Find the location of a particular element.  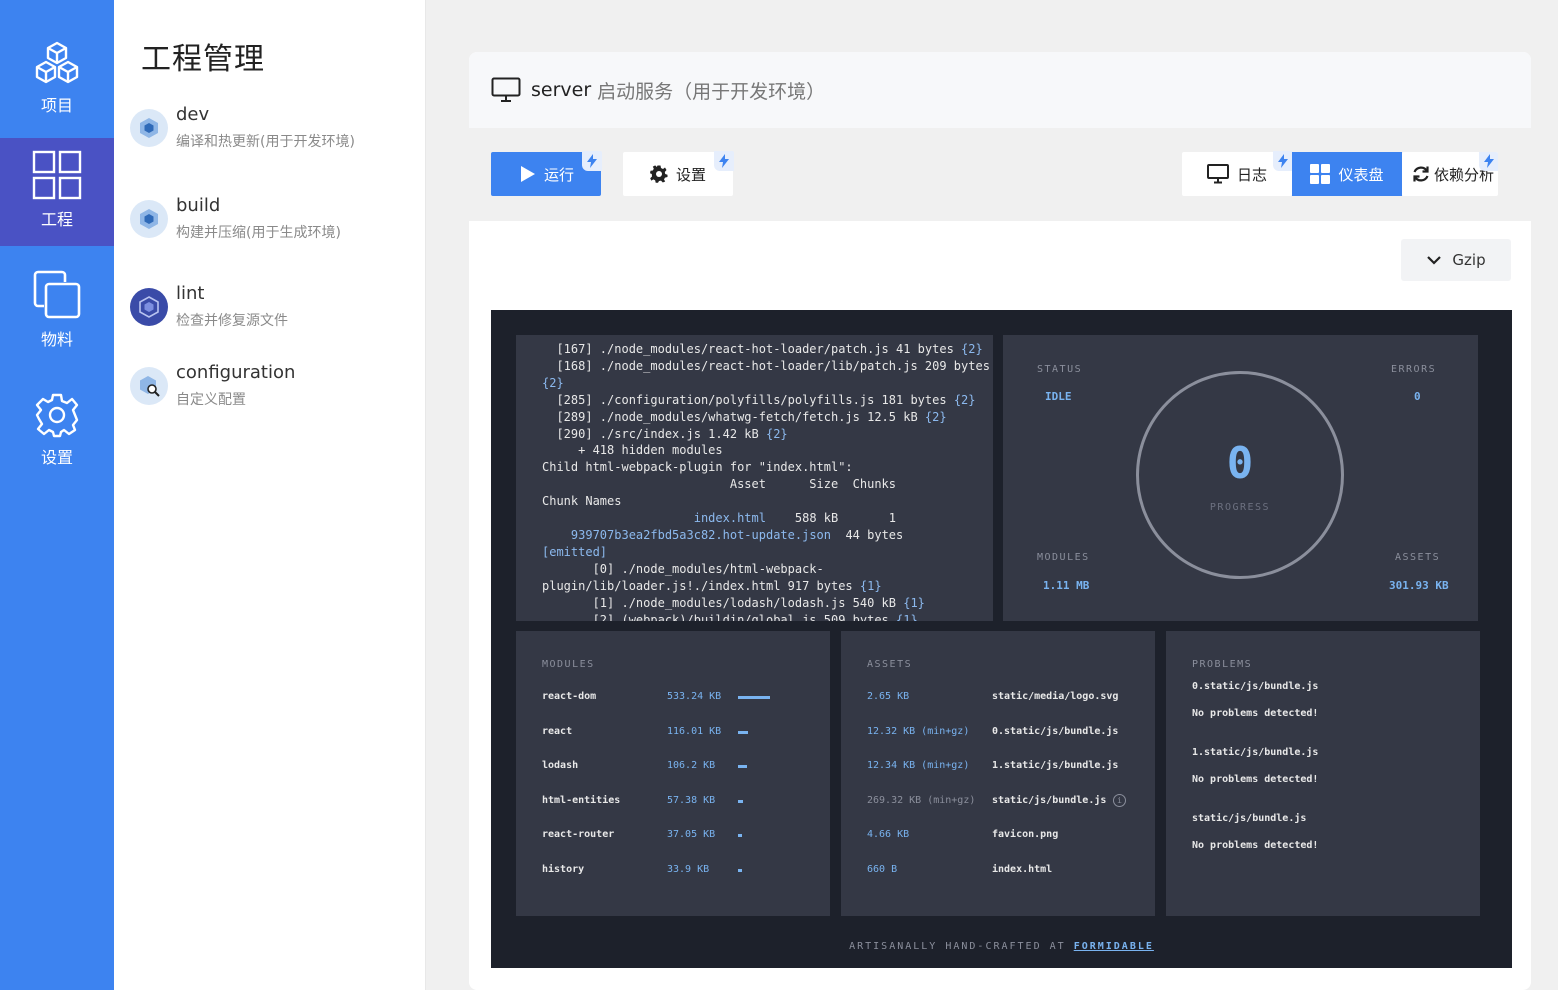

log-line: [290] ./src/index.js 1.42 kB {2} is located at coordinates (665, 433).